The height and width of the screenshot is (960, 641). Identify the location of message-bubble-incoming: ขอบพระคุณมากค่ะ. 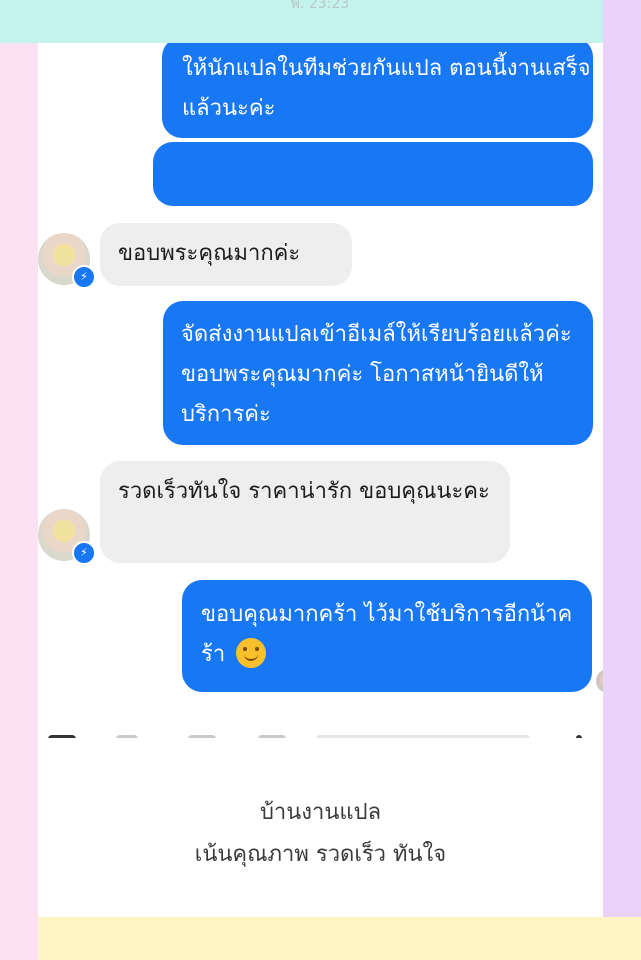
(226, 254).